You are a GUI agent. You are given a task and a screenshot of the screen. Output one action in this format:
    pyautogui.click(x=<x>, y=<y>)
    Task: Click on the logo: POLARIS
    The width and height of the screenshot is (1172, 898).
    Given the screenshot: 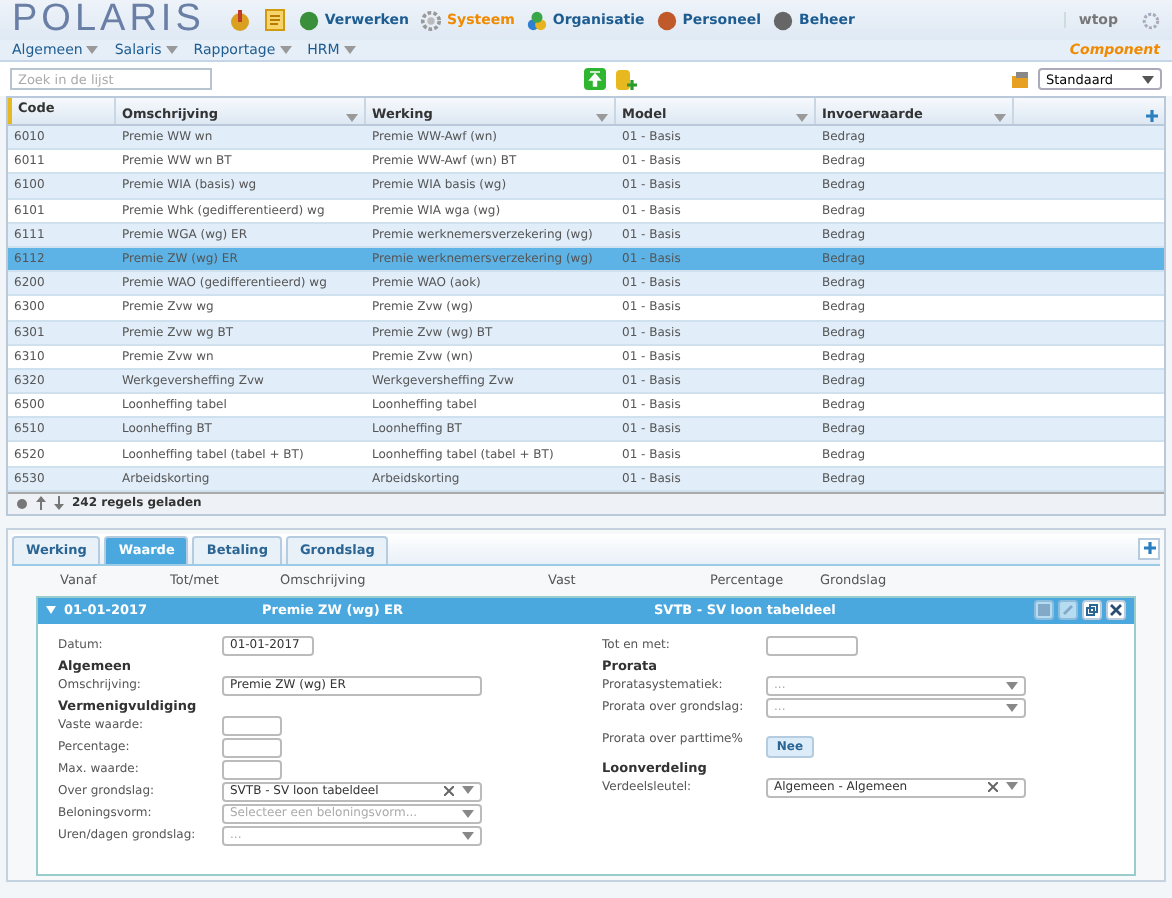 What is the action you would take?
    pyautogui.click(x=108, y=21)
    